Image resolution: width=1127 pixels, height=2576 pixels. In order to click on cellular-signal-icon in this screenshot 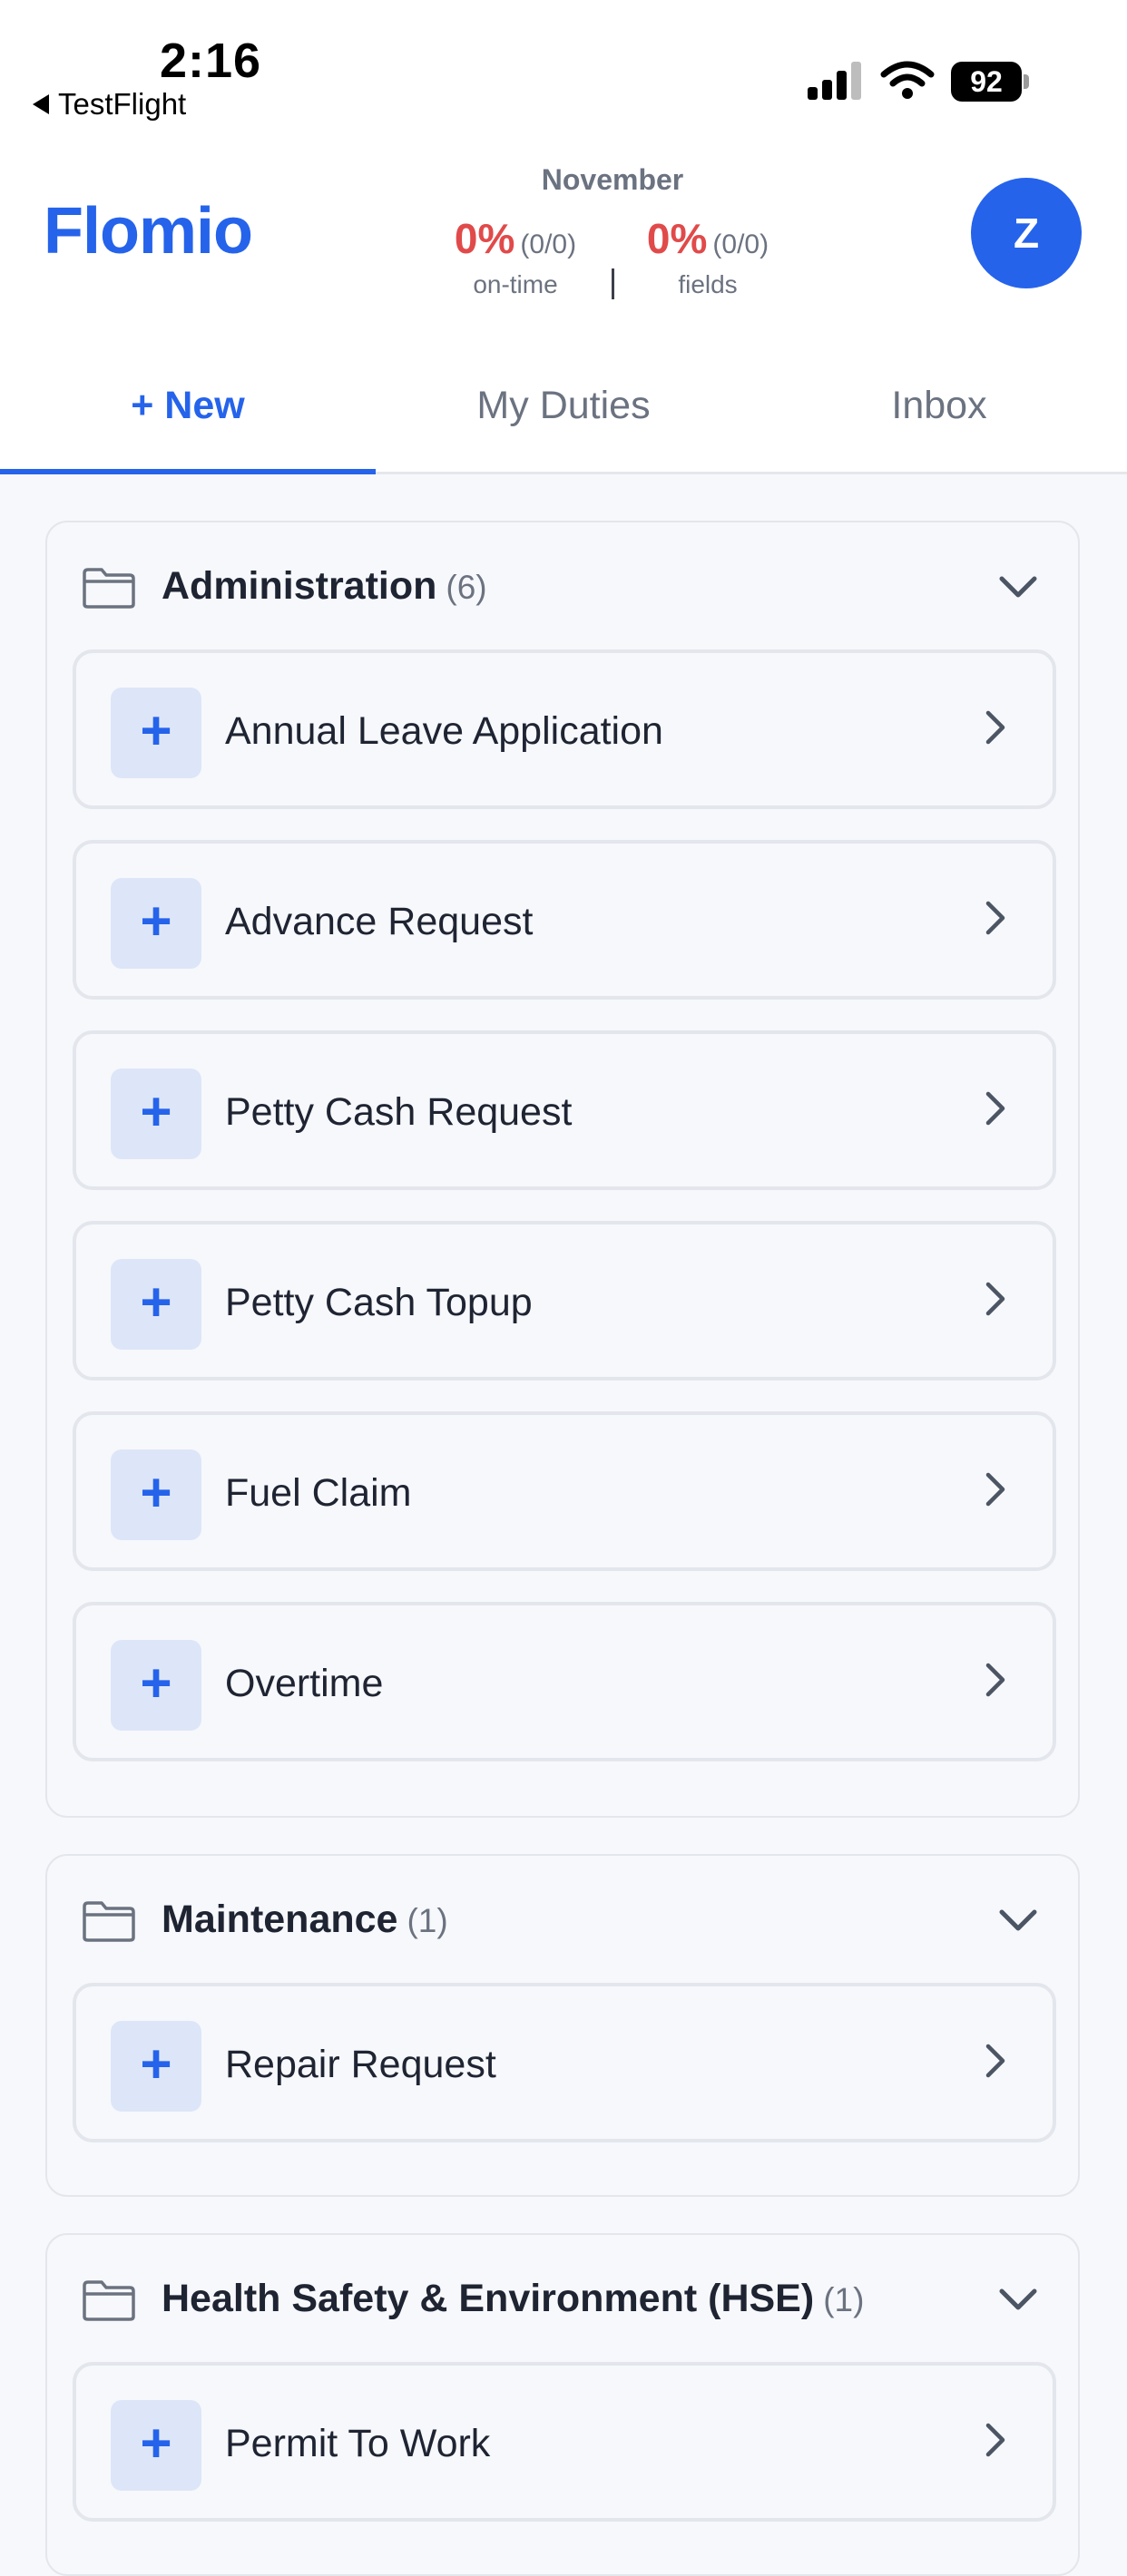, I will do `click(834, 81)`.